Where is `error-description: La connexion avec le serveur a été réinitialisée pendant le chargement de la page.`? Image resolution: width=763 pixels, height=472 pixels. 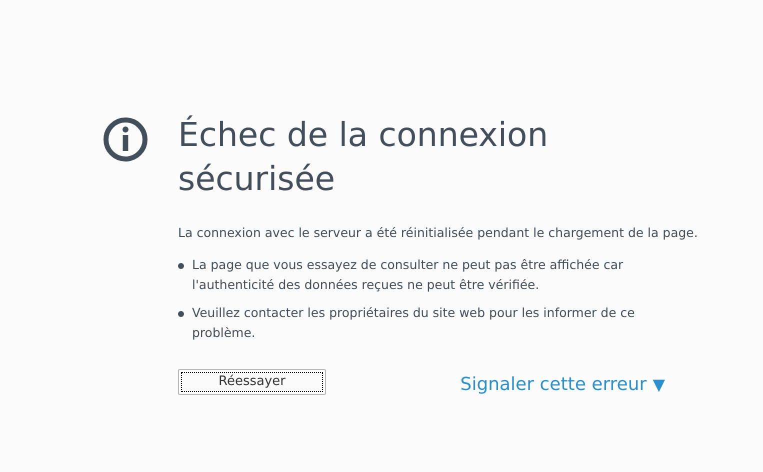 error-description: La connexion avec le serveur a été réinitialisée pendant le chargement de la page. is located at coordinates (438, 233).